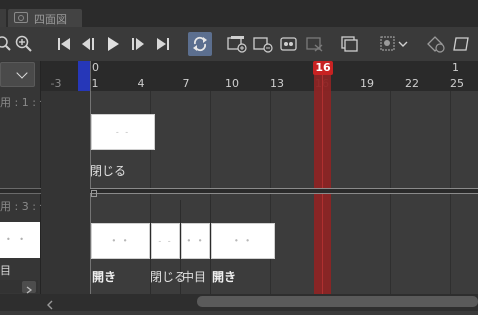  What do you see at coordinates (315, 44) in the screenshot?
I see `delete-cel-icon` at bounding box center [315, 44].